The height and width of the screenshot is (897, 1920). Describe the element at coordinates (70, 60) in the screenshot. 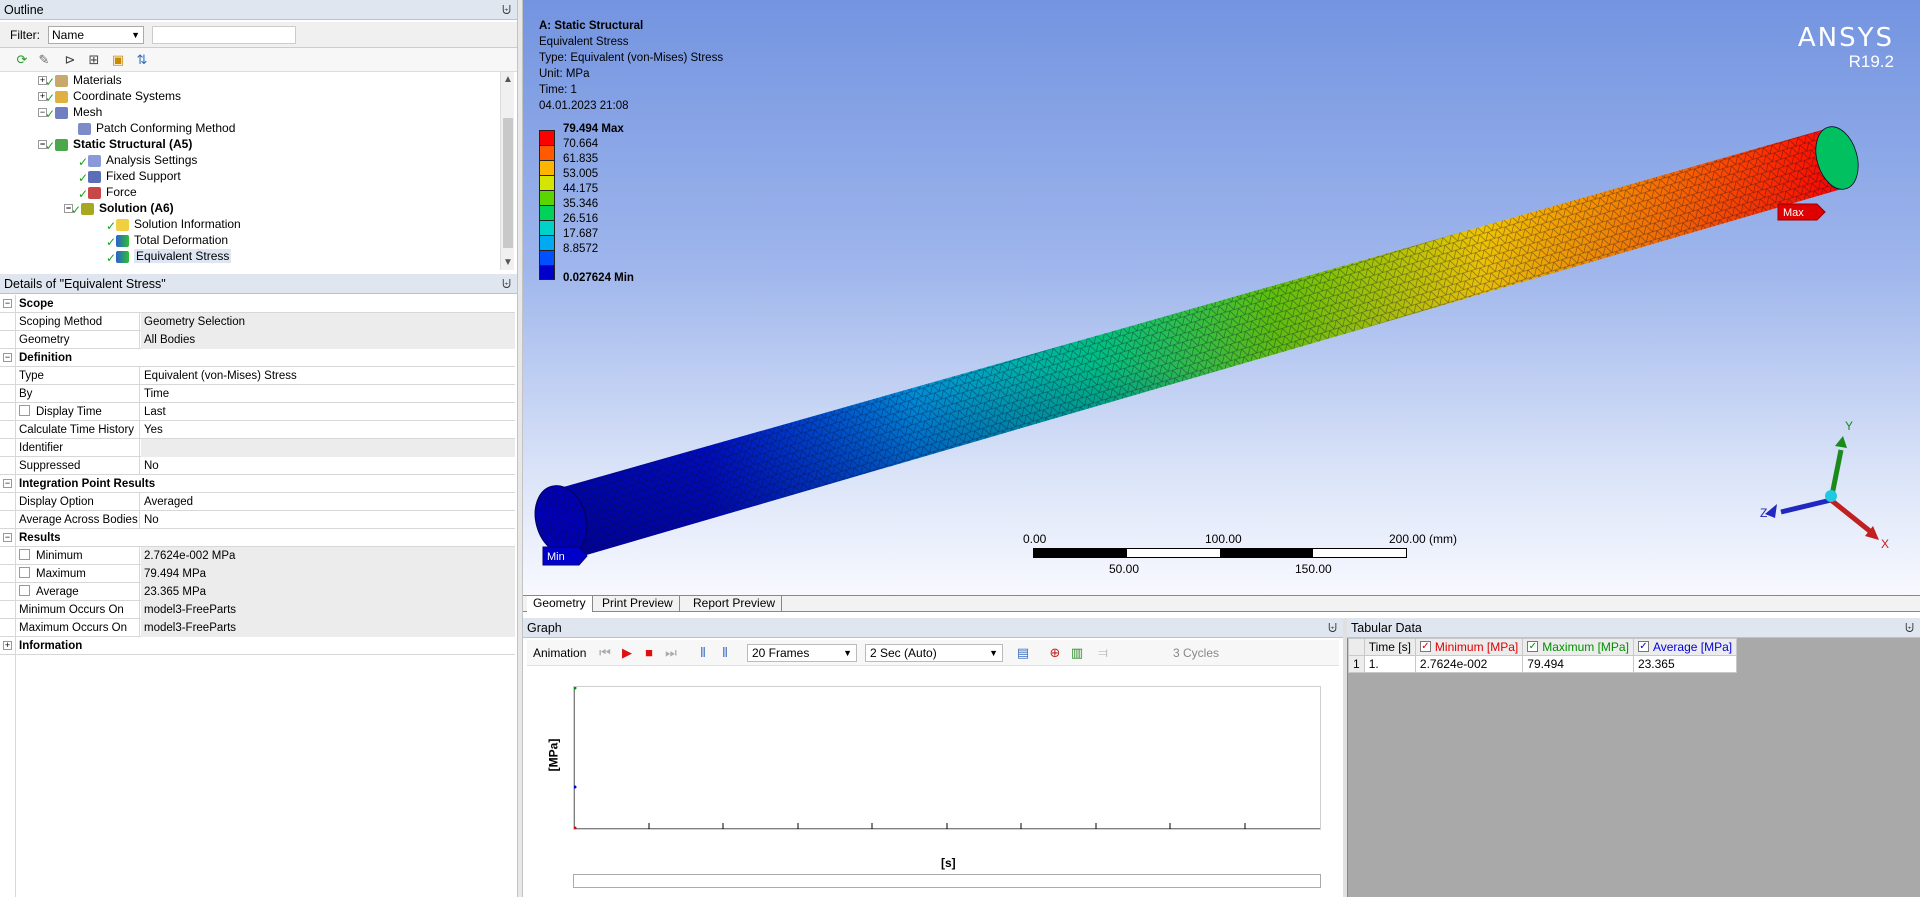

I see `tree-branch-icon: ⊳` at that location.